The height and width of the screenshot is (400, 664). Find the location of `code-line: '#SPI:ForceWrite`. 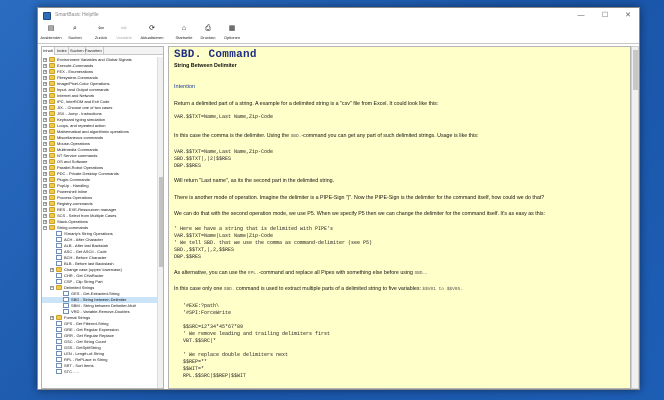

code-line: '#SPI:ForceWrite is located at coordinates (207, 313).